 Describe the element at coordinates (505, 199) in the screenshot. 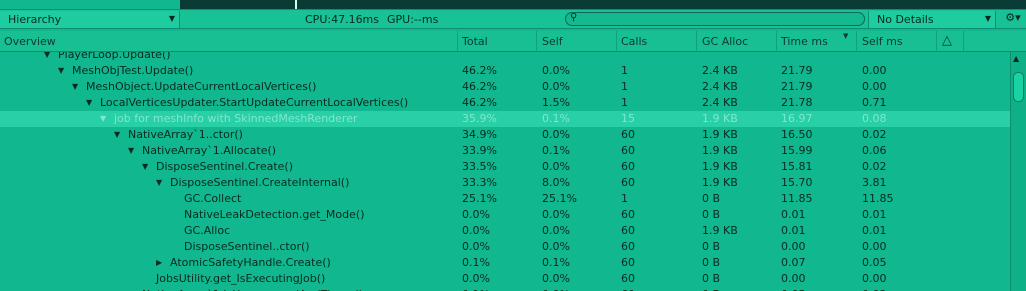

I see `table-row: GC.Collect 25.1% 25.1% 1 0 B 11.85 11.85` at that location.